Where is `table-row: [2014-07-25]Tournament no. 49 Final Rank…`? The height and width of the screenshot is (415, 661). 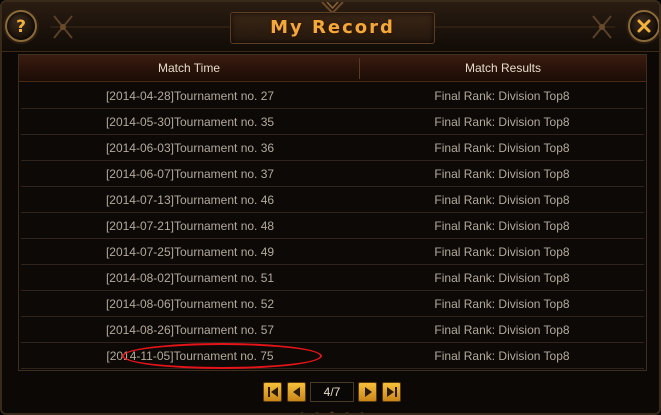 table-row: [2014-07-25]Tournament no. 49 Final Rank… is located at coordinates (332, 252).